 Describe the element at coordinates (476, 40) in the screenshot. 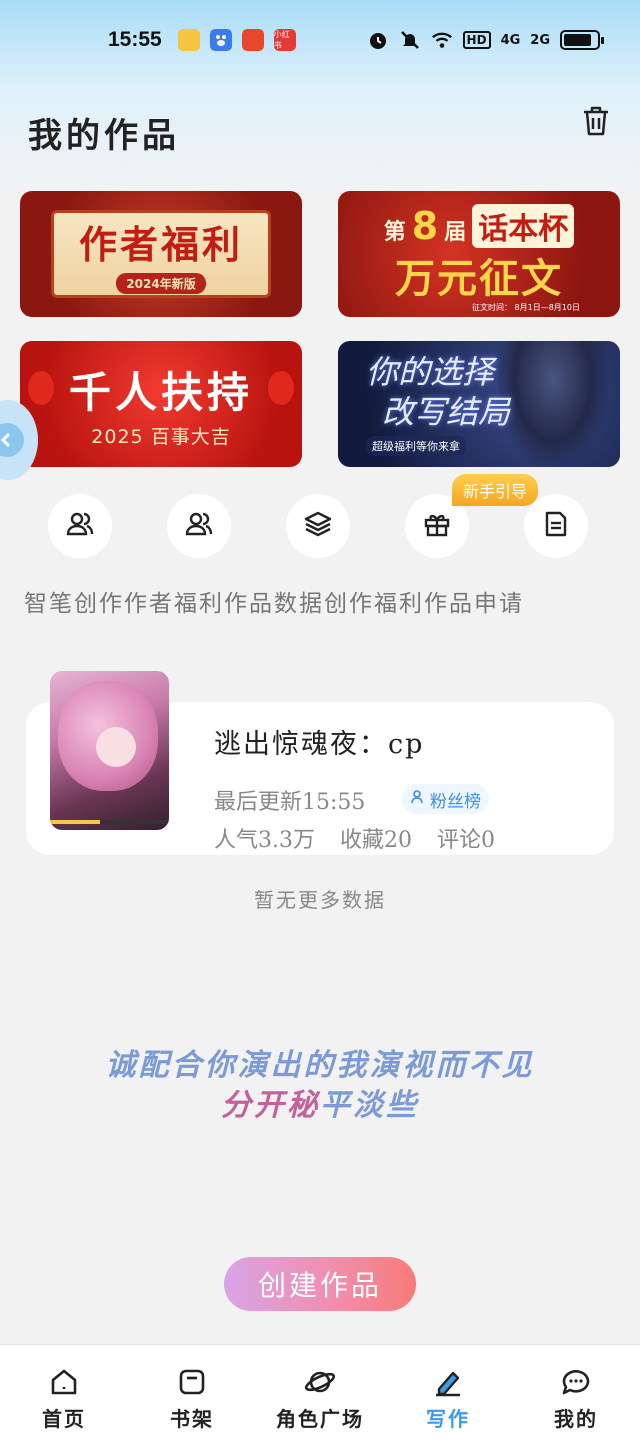

I see `hd-indicator: HD` at that location.